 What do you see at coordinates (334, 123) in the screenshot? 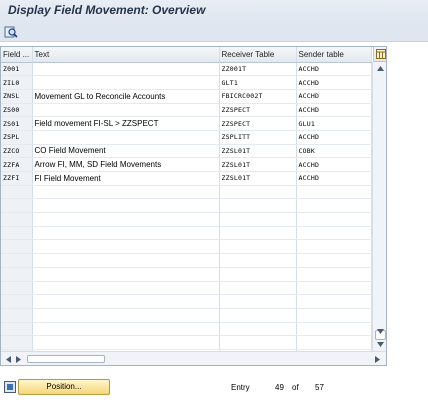
I see `cell-sender-table: GLU1` at bounding box center [334, 123].